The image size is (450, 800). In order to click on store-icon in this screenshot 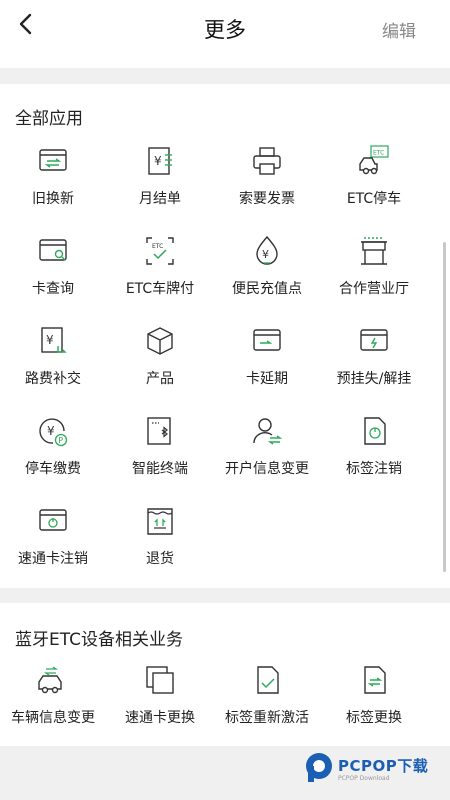, I will do `click(374, 251)`.